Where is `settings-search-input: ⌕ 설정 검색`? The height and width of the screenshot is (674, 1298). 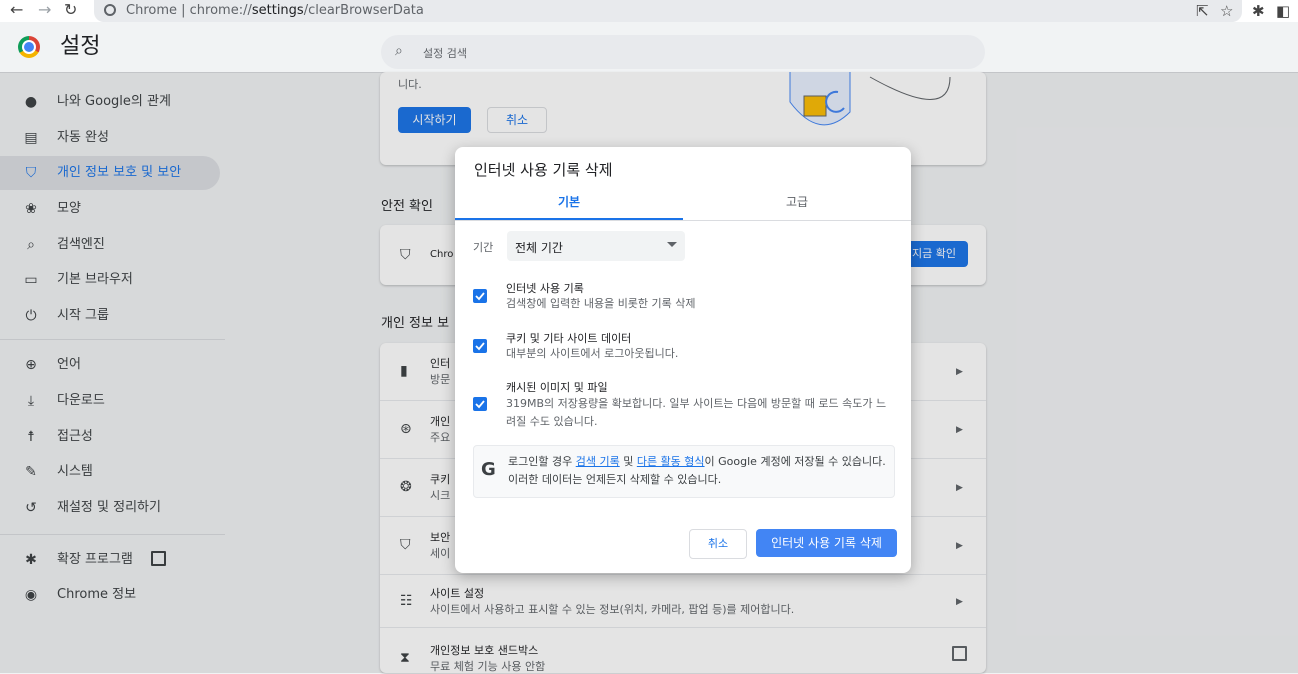
settings-search-input: ⌕ 설정 검색 is located at coordinates (683, 52).